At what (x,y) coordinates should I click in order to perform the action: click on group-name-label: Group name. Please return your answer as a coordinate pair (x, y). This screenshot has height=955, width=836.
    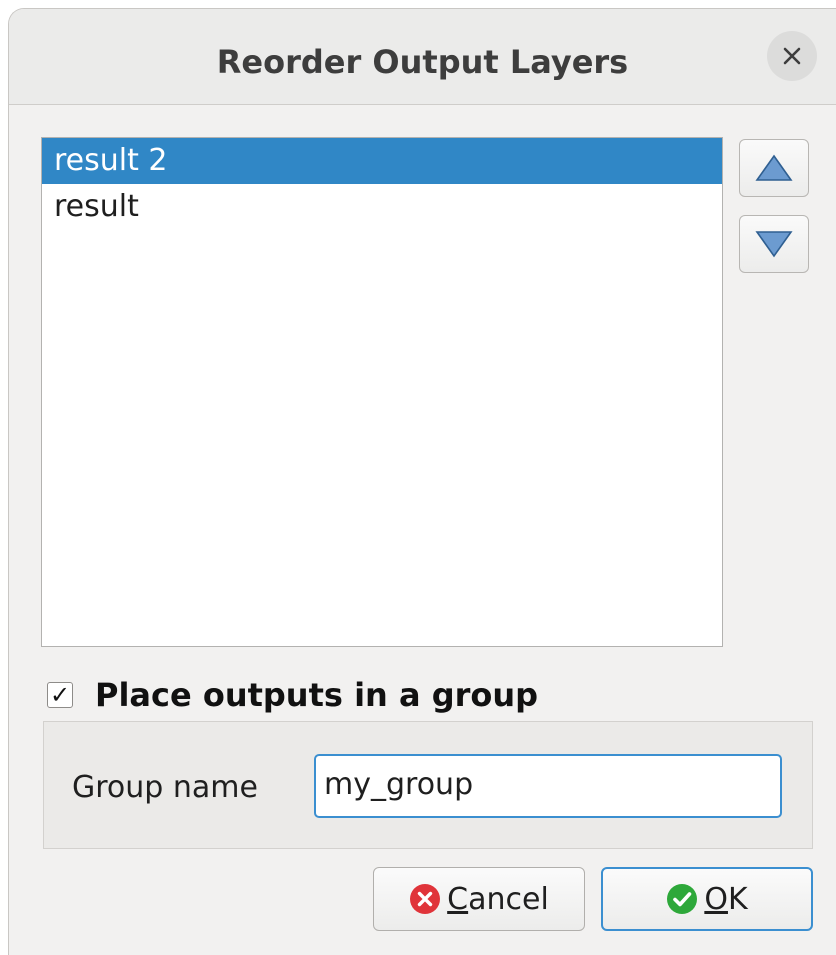
    Looking at the image, I should click on (165, 787).